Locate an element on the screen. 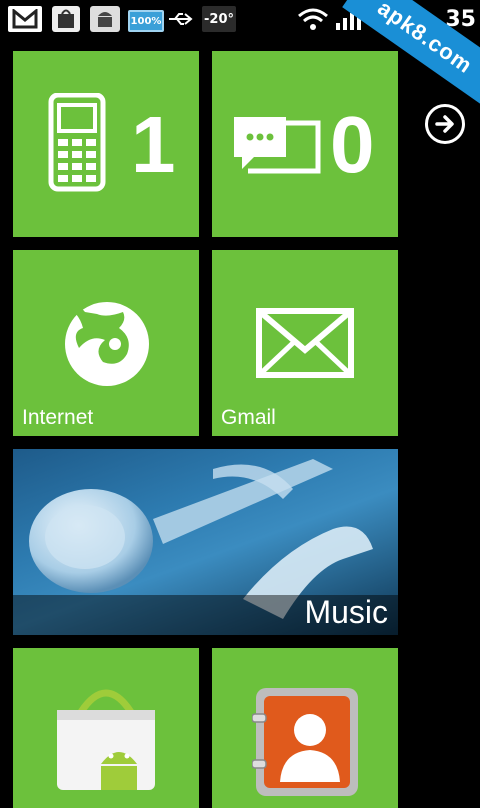 The height and width of the screenshot is (808, 480). music-label: Music is located at coordinates (346, 612).